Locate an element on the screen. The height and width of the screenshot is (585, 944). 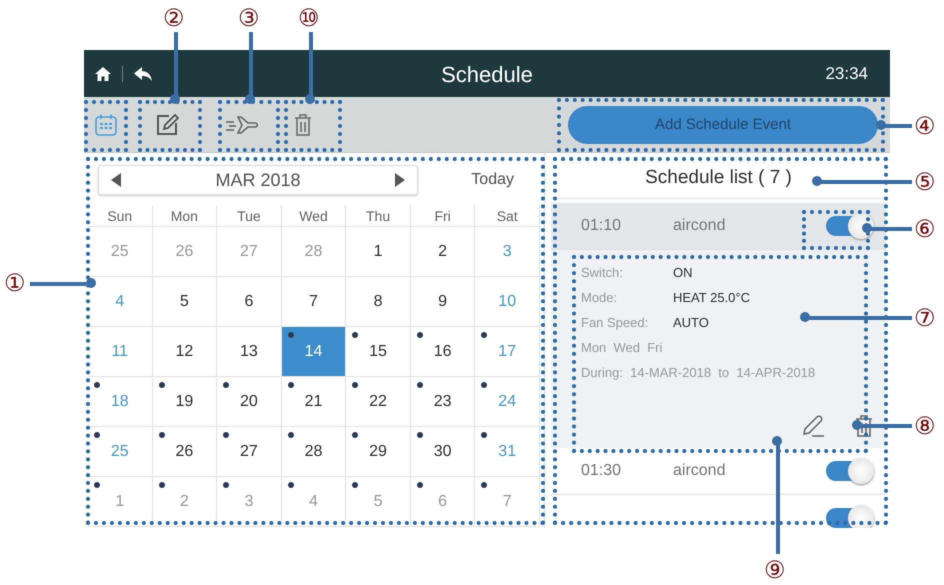
schedule-row: 01:10 aircond is located at coordinates (718, 226).